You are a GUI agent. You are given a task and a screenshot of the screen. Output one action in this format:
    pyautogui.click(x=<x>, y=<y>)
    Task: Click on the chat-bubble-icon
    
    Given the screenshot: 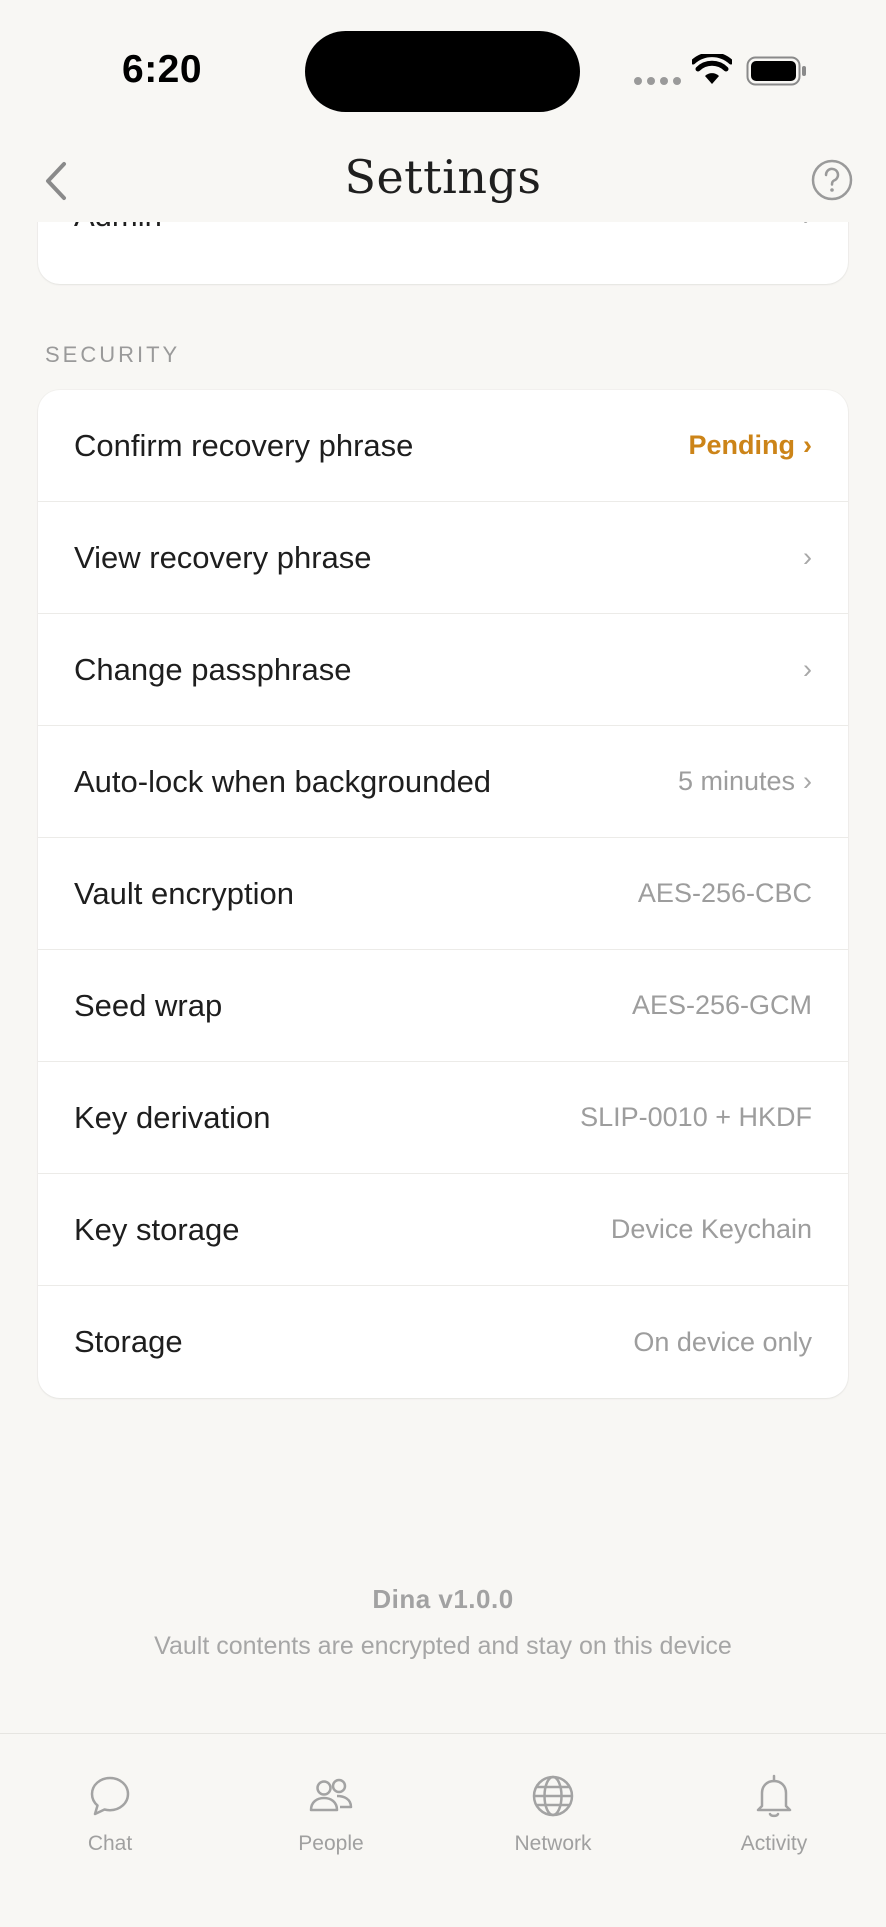 What is the action you would take?
    pyautogui.click(x=110, y=1796)
    